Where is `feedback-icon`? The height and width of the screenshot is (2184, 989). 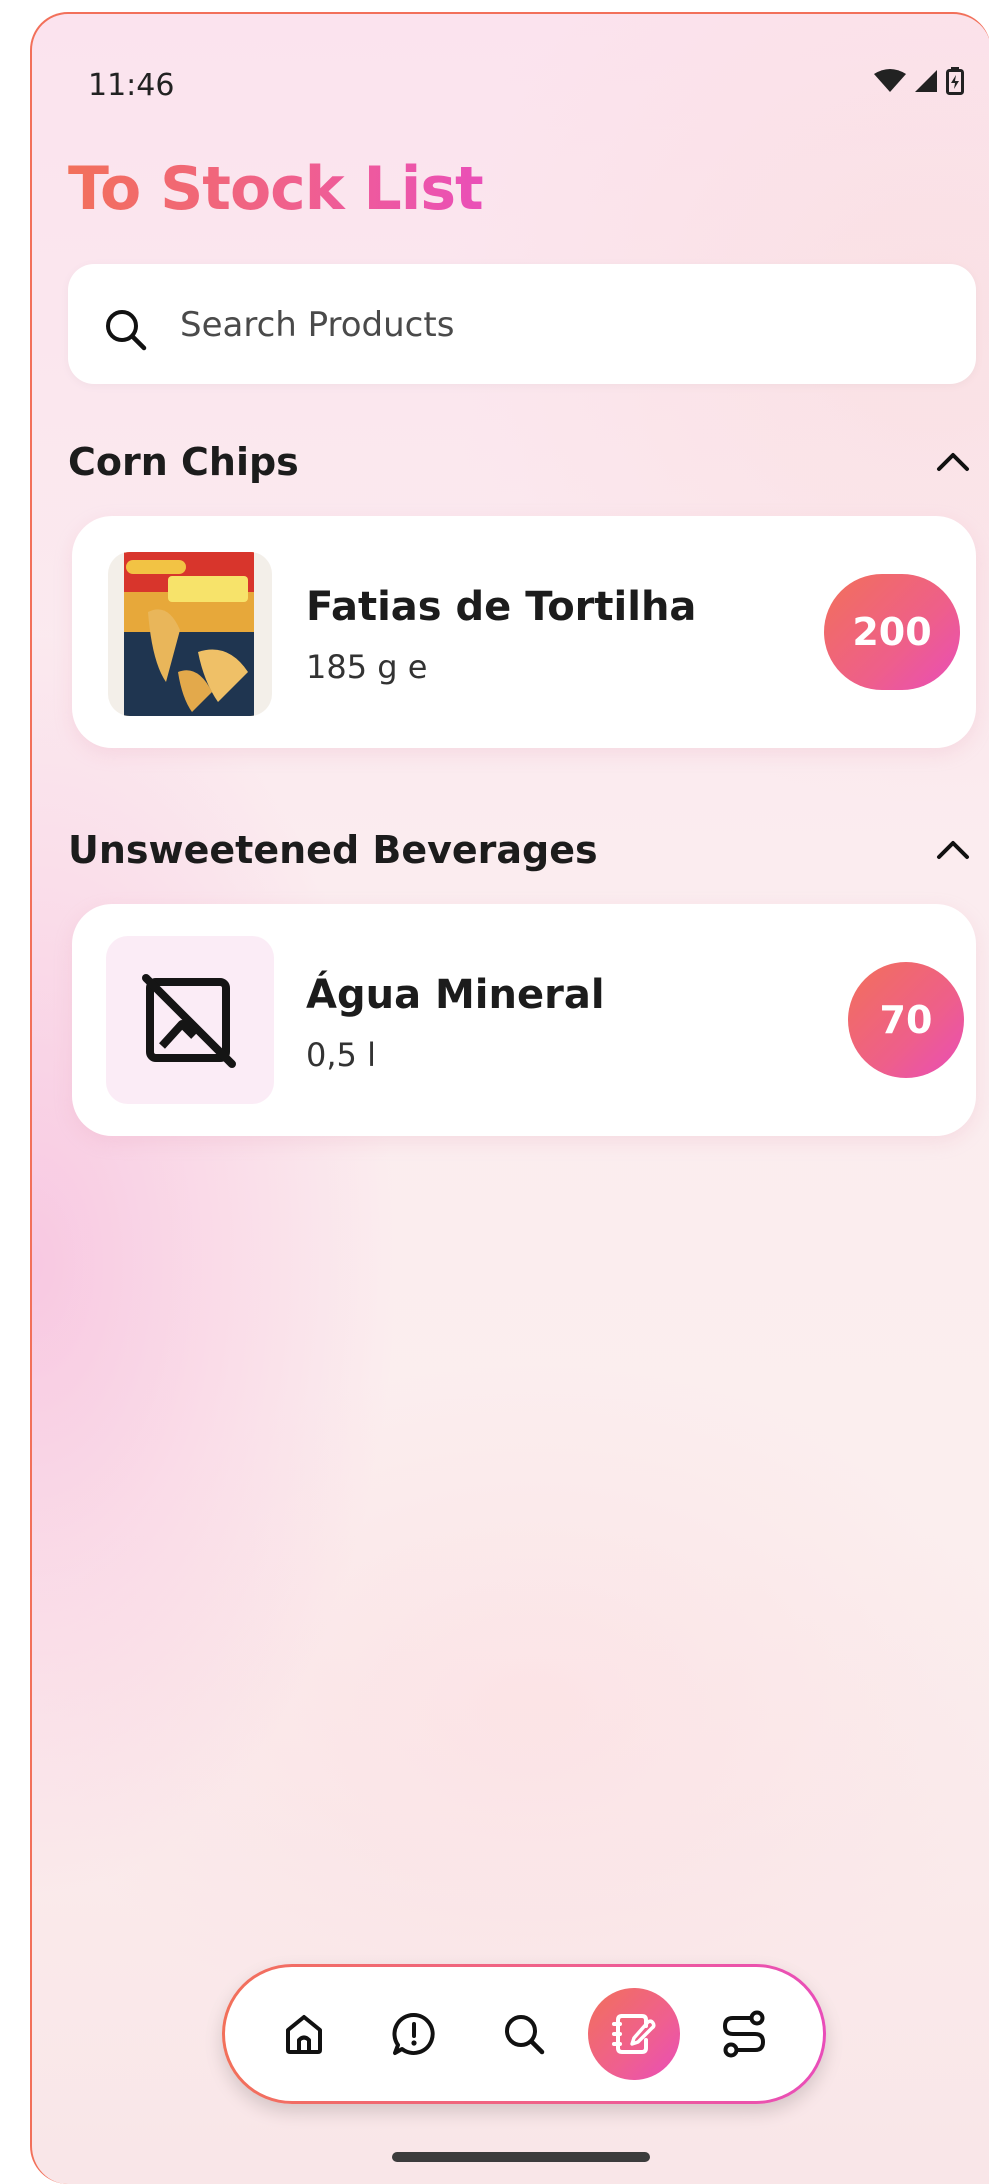 feedback-icon is located at coordinates (413, 2033).